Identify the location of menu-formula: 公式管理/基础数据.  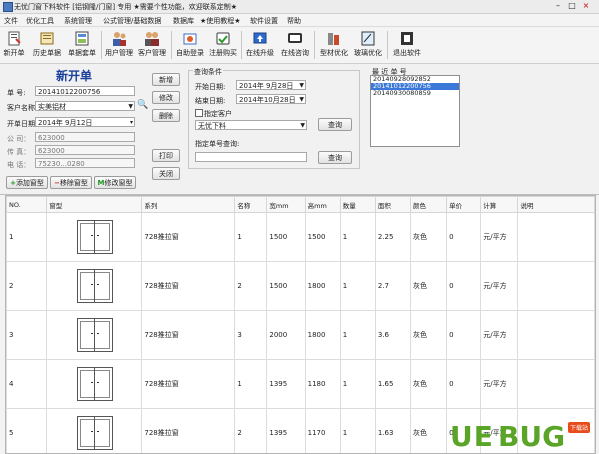
(132, 21).